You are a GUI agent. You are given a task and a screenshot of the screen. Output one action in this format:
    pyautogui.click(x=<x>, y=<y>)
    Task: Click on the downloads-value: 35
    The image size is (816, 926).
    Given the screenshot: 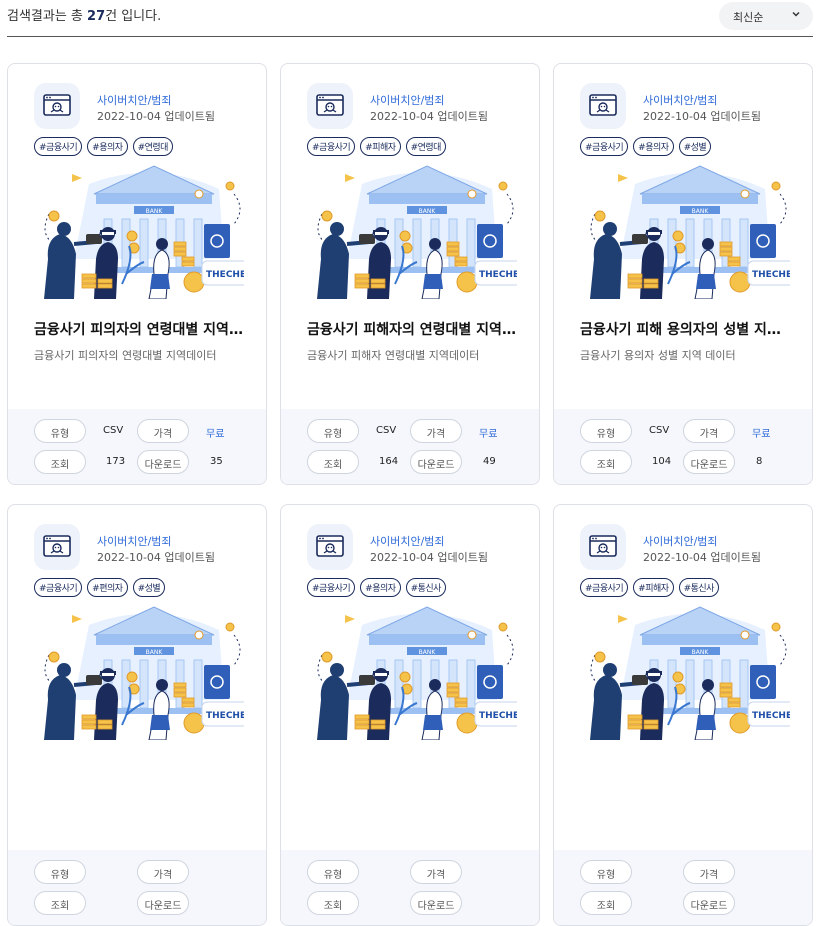 What is the action you would take?
    pyautogui.click(x=216, y=461)
    